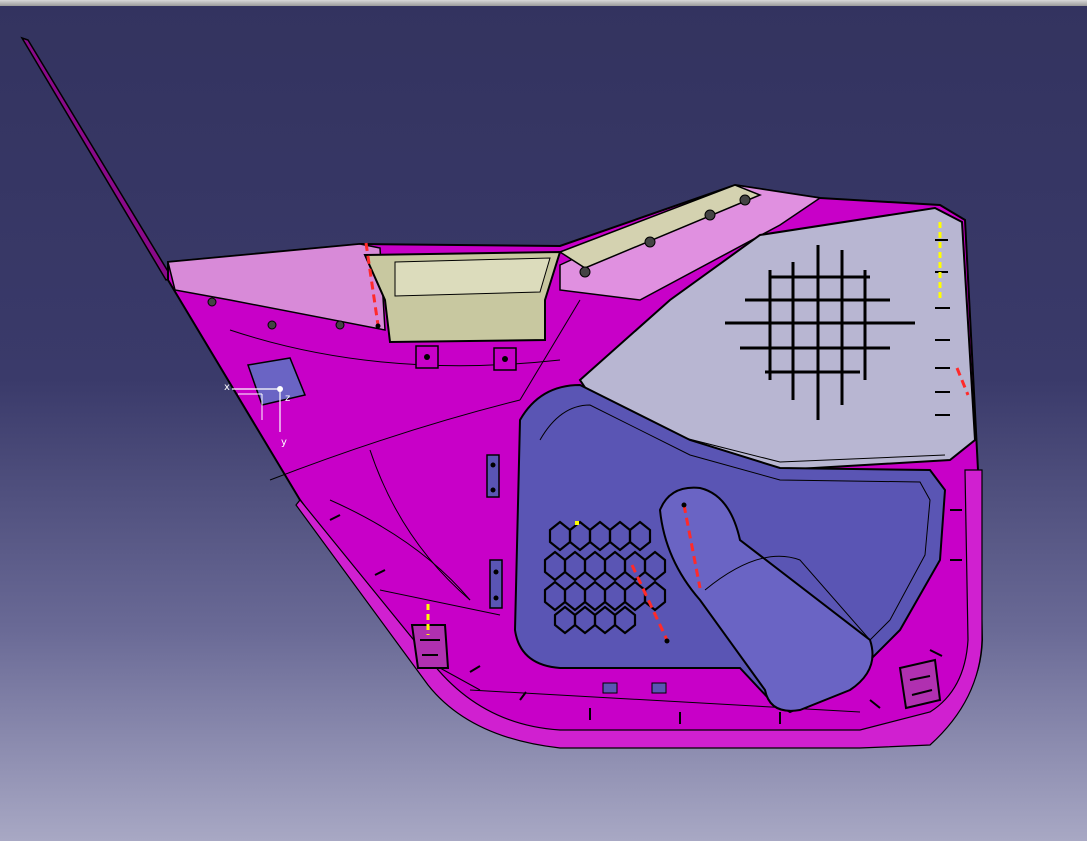 The width and height of the screenshot is (1087, 841). I want to click on datum-point, so click(577, 523).